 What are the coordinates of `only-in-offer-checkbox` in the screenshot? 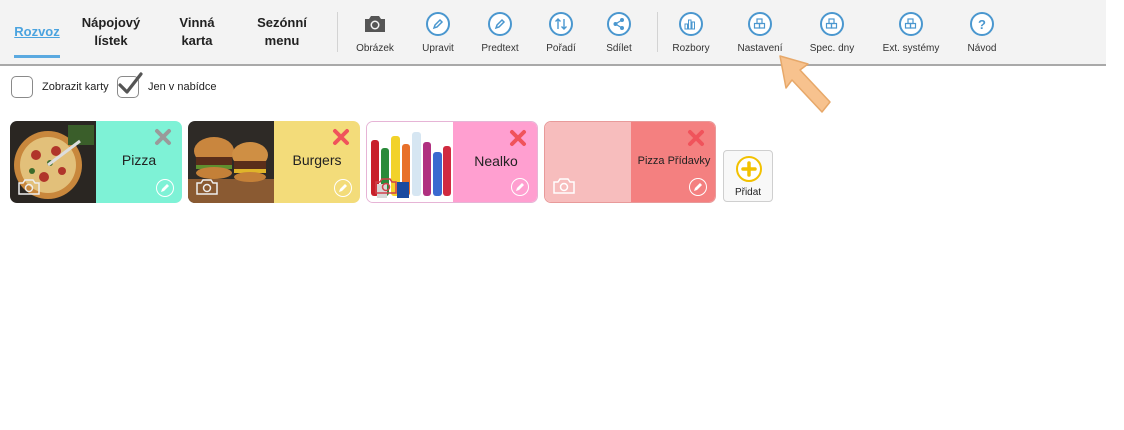 It's located at (130, 85).